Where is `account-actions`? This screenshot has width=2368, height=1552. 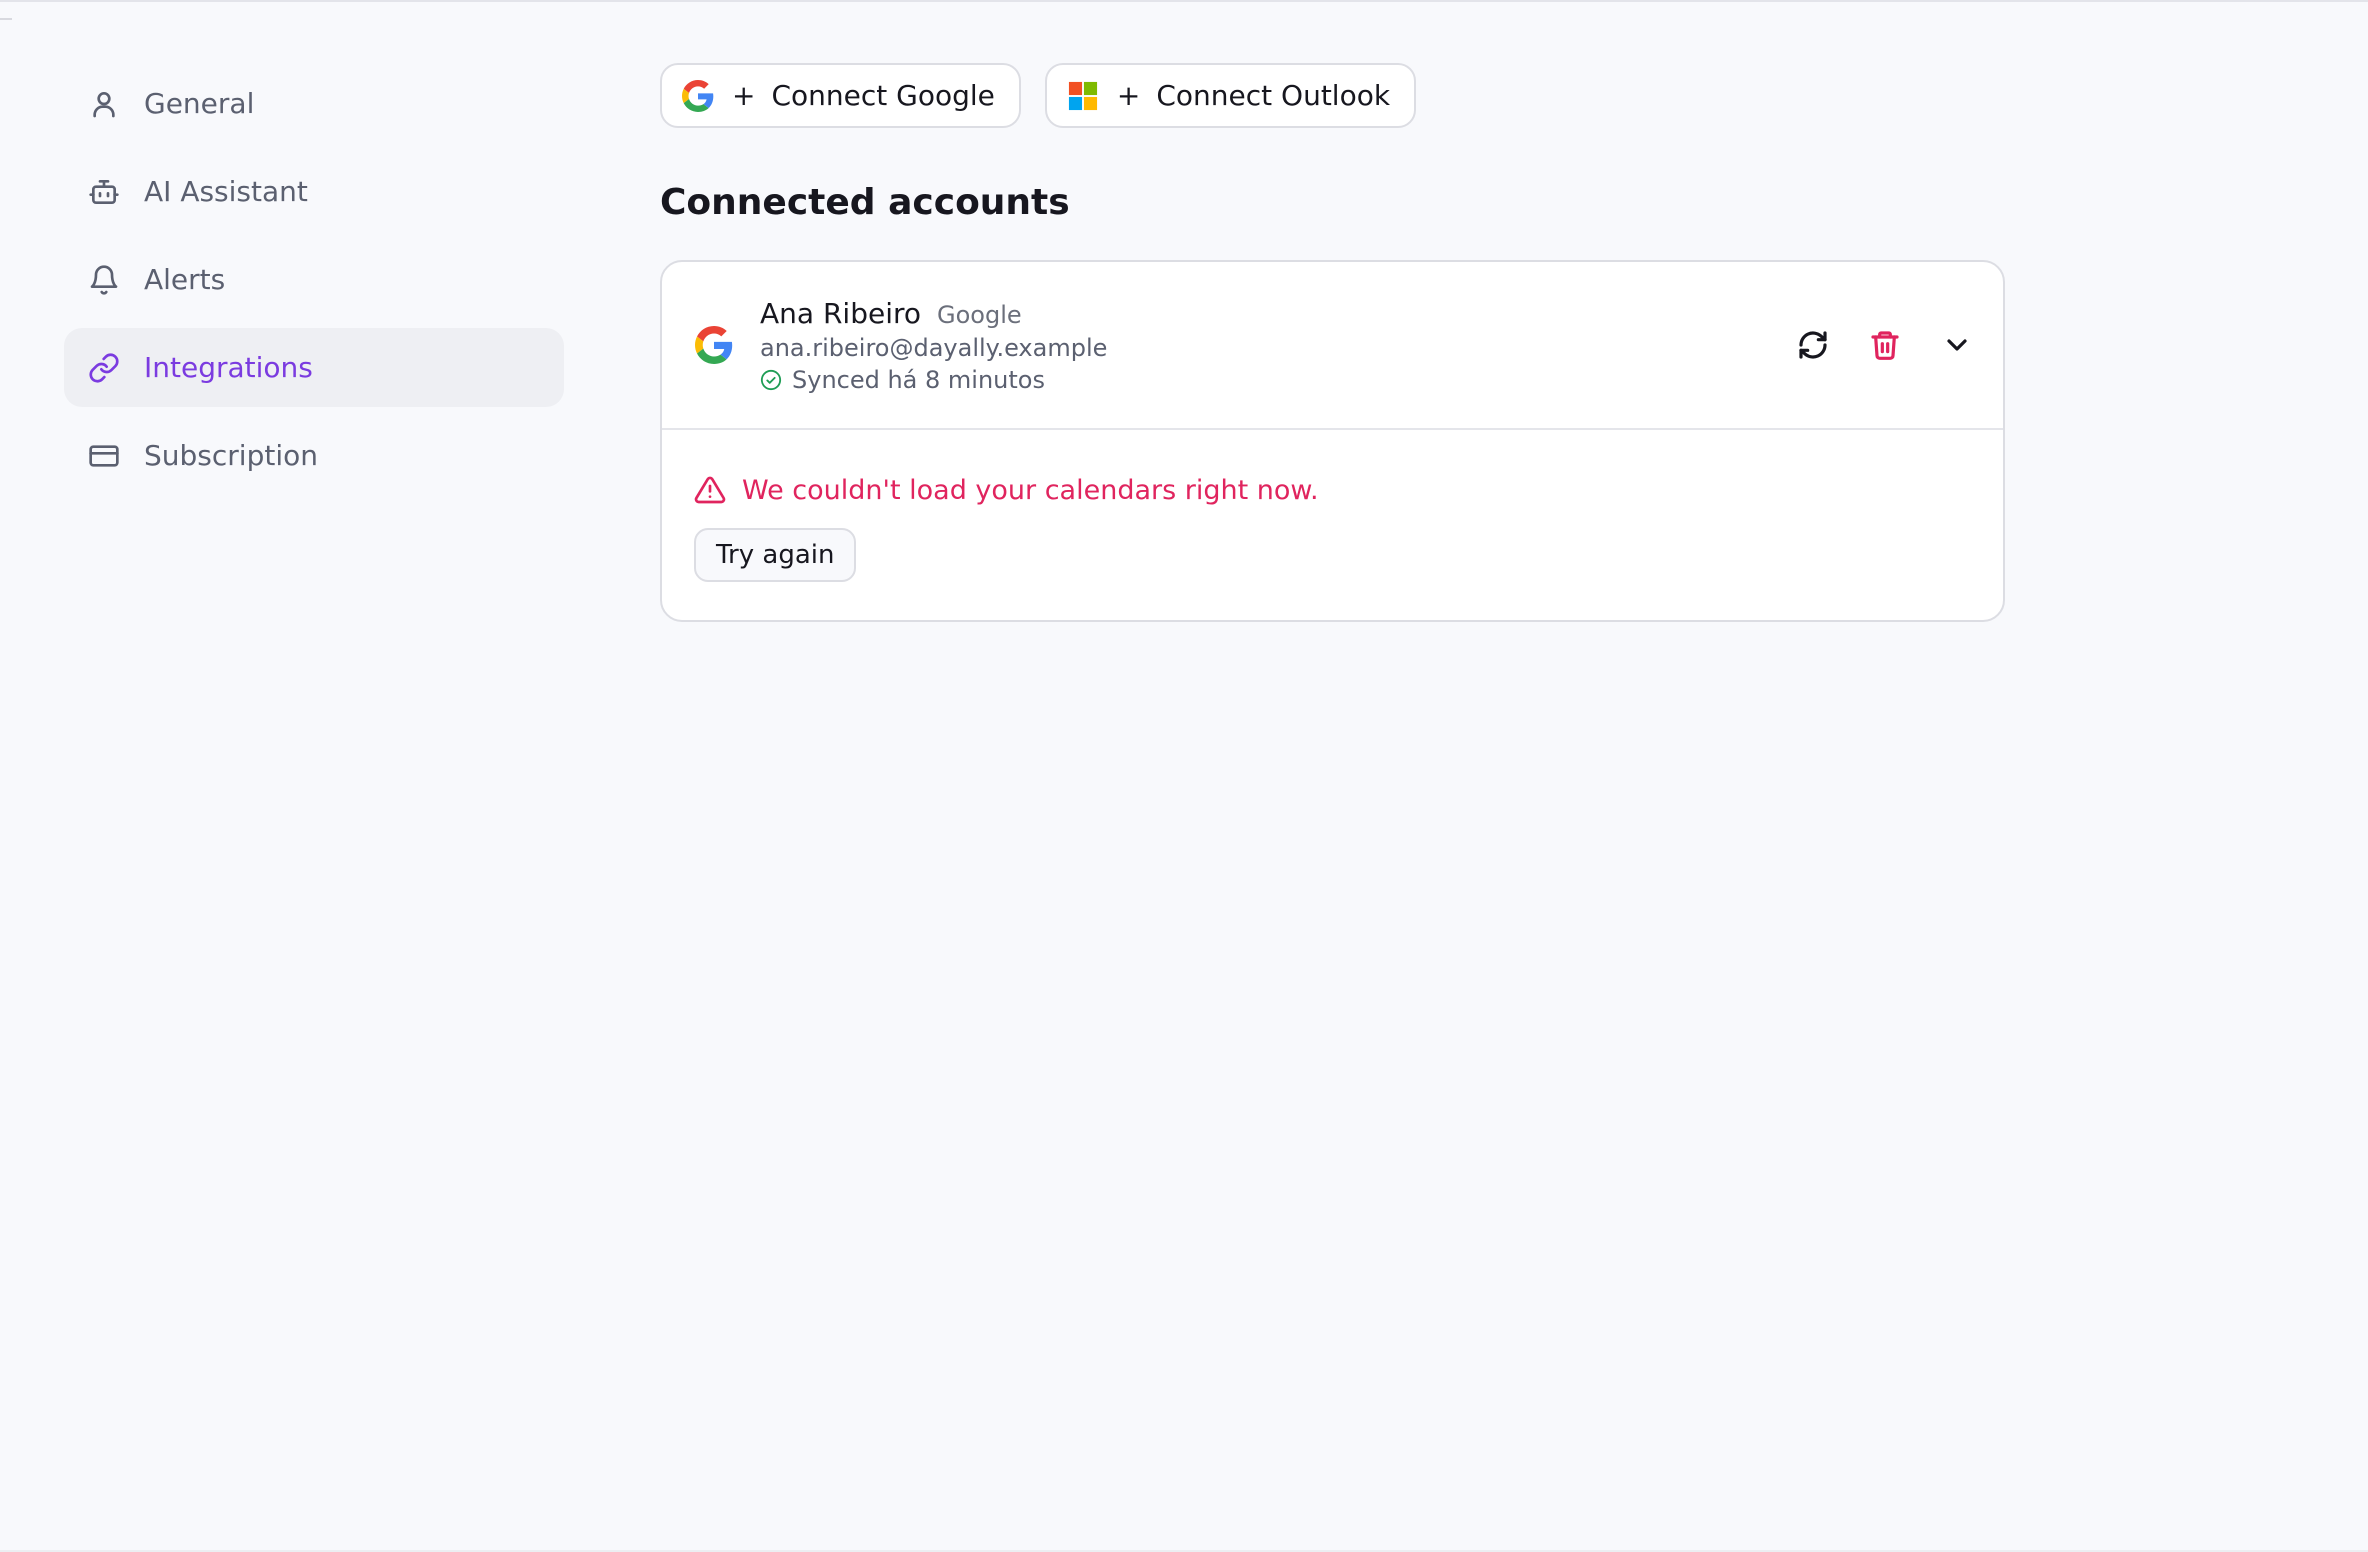 account-actions is located at coordinates (1885, 345).